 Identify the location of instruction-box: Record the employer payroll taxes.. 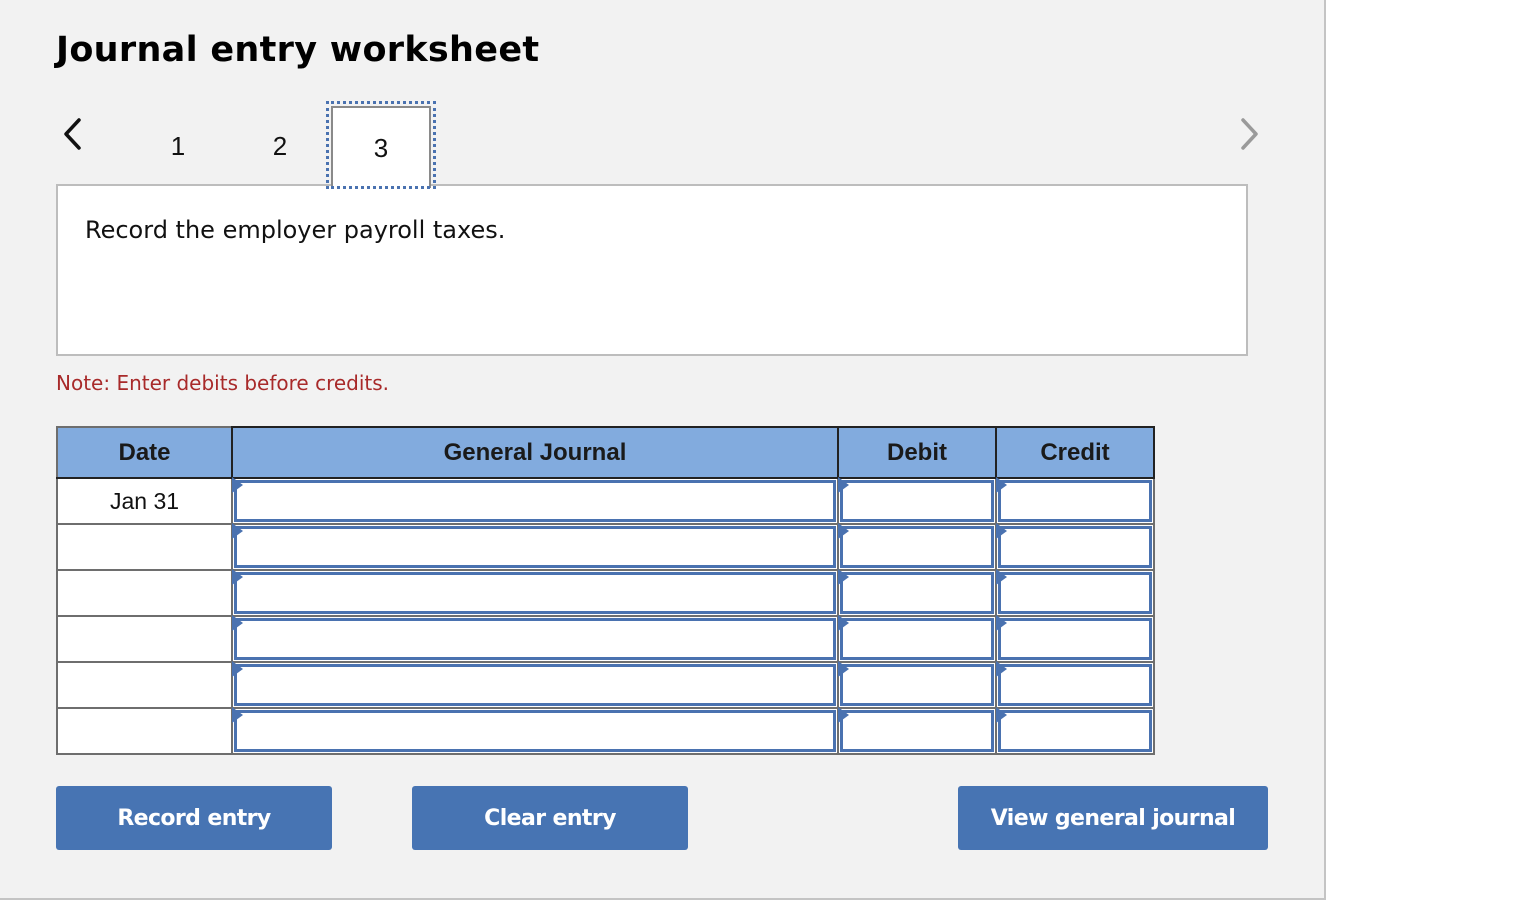
(652, 270).